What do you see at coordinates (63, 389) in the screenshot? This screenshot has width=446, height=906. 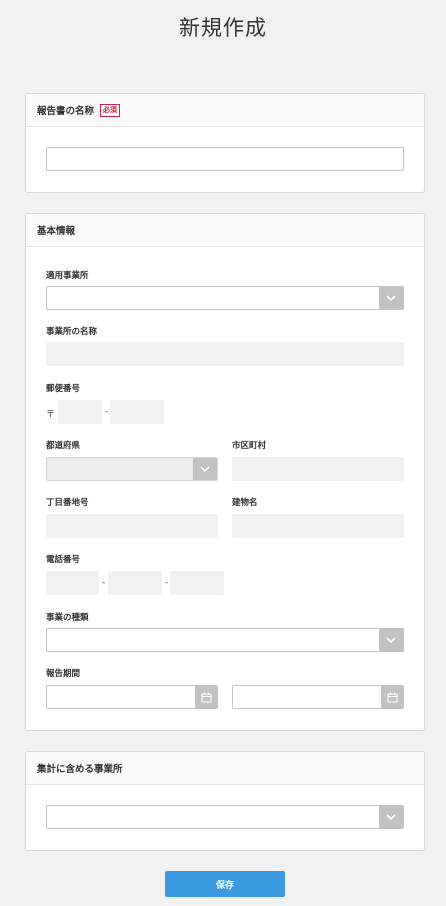 I see `postal-label: 郵便番号` at bounding box center [63, 389].